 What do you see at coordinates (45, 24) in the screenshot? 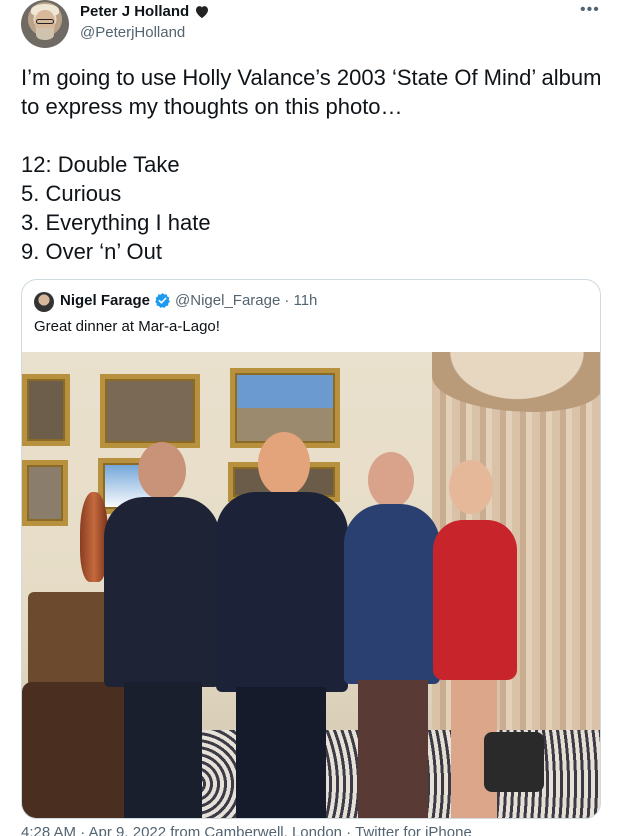
I see `author-avatar` at bounding box center [45, 24].